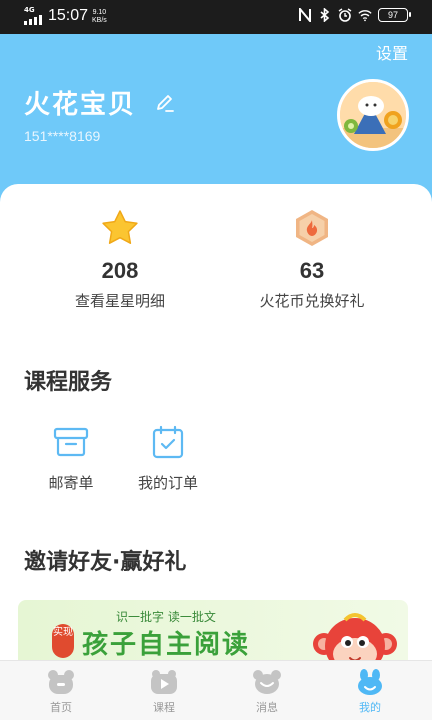 This screenshot has width=432, height=720. I want to click on tab-mine: 我的, so click(370, 692).